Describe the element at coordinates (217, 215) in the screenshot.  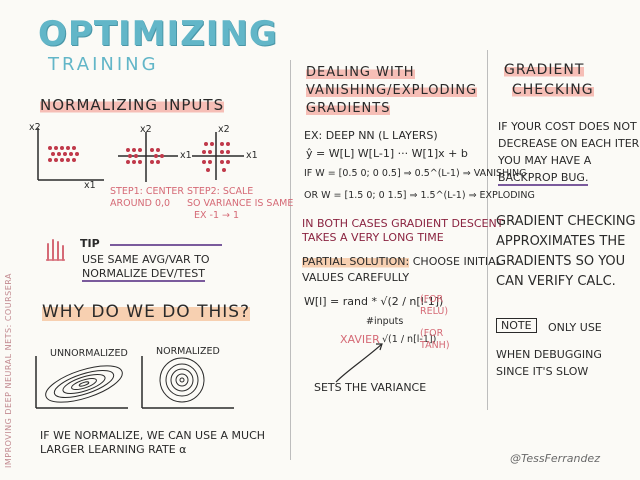
I see `step2-line3: EX -1 → 1` at that location.